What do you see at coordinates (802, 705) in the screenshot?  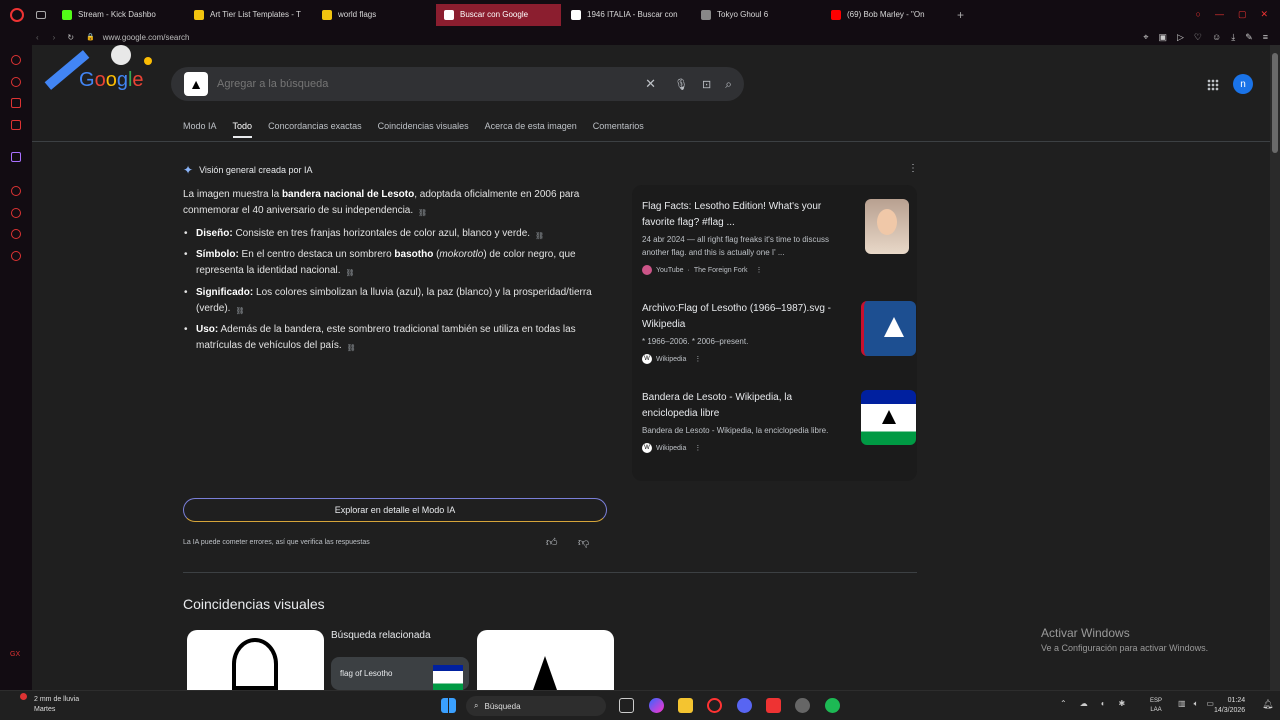 I see `steam-icon` at bounding box center [802, 705].